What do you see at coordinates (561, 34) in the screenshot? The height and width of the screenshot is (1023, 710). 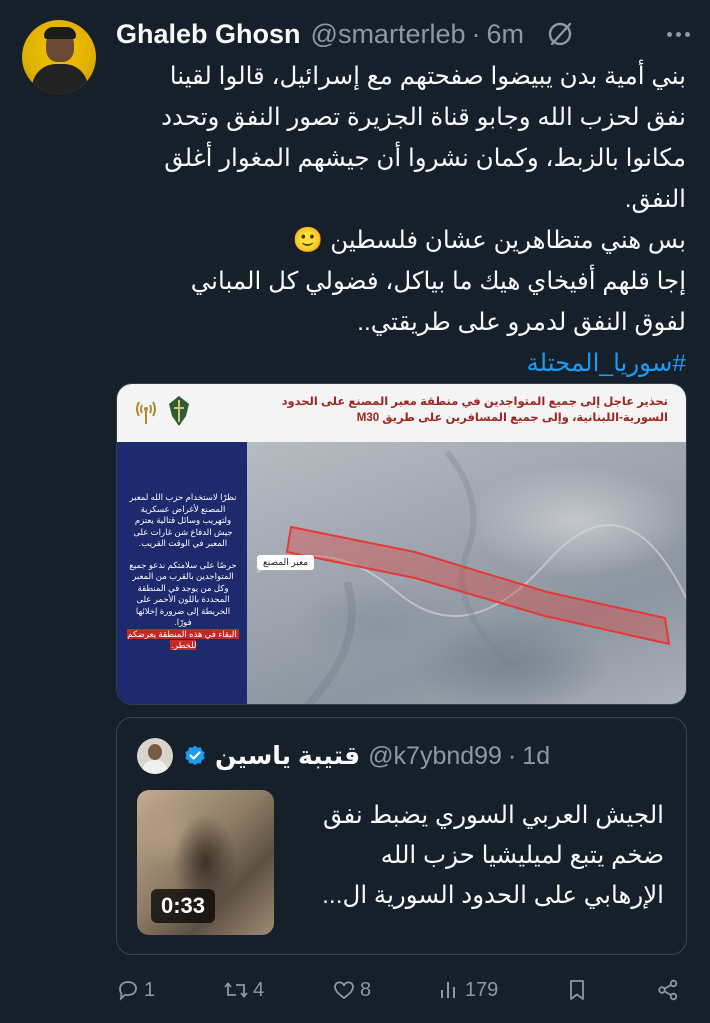 I see `slashed-circle-icon` at bounding box center [561, 34].